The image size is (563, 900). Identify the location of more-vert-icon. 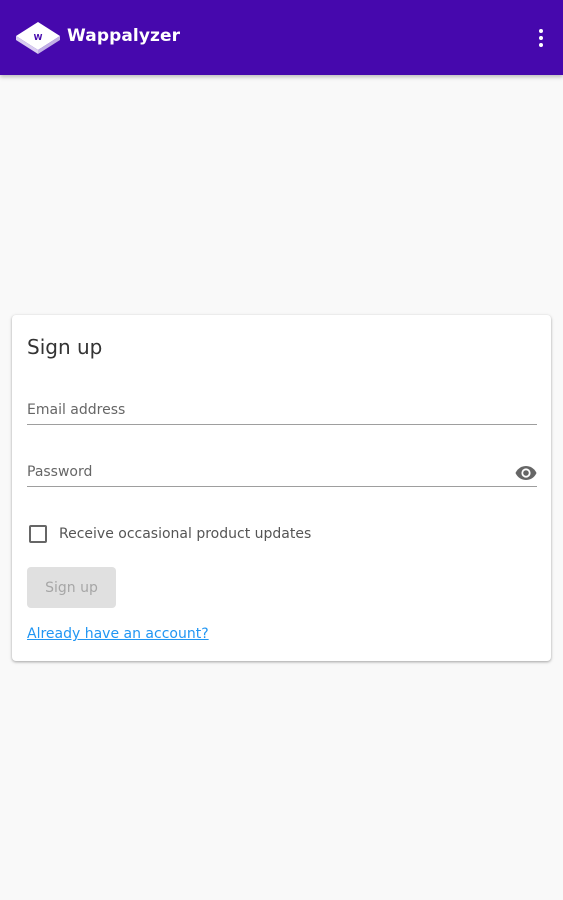
(541, 38).